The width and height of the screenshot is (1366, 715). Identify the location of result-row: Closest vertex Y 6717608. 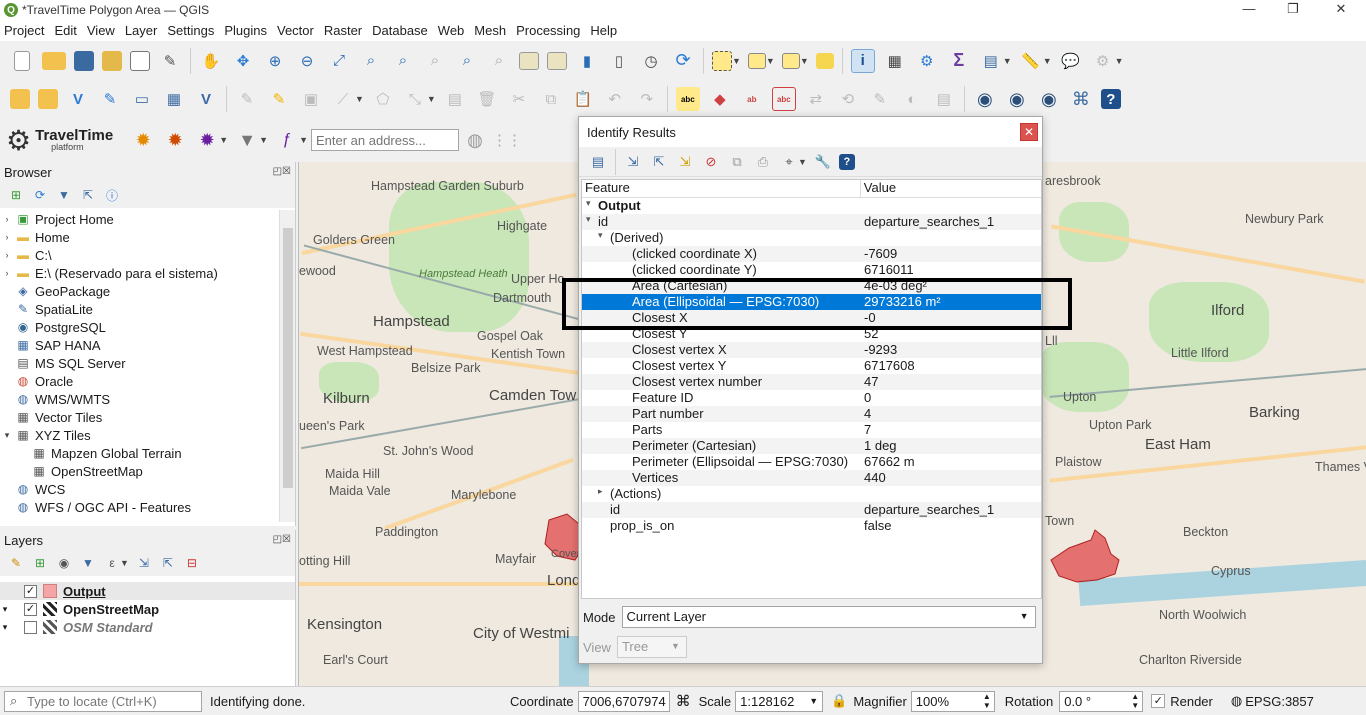
(811, 366).